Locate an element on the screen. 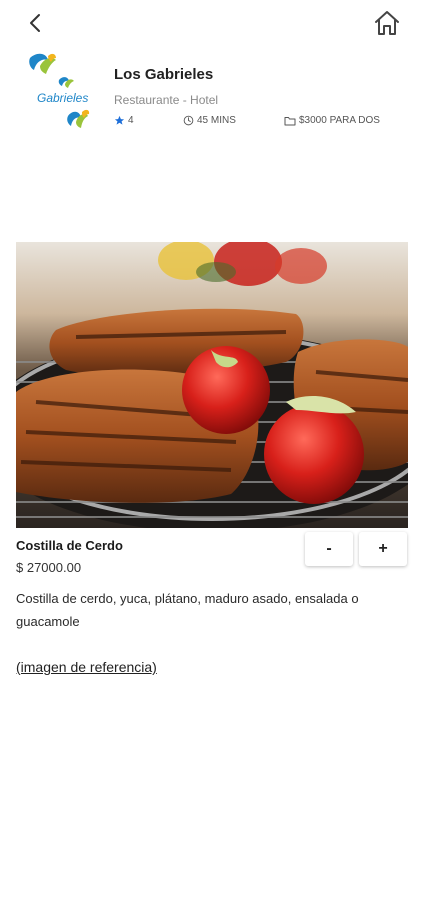 The image size is (422, 900). price-for-two: $3000 PARA DOS is located at coordinates (332, 120).